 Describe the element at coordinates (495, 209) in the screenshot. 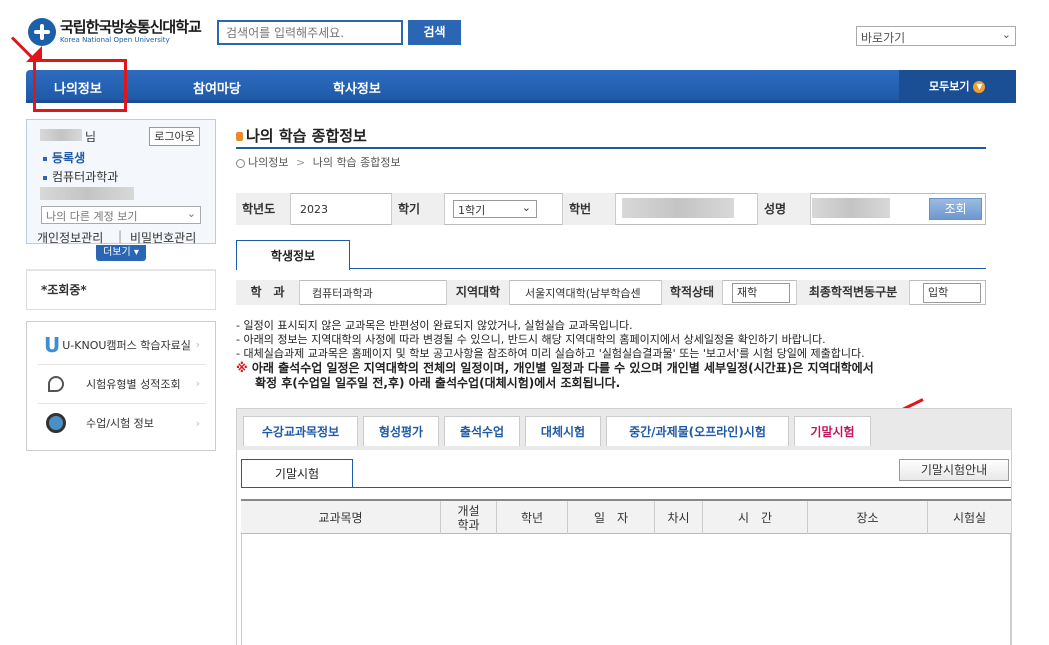

I see `semester-select: 1학기 ⌄` at that location.